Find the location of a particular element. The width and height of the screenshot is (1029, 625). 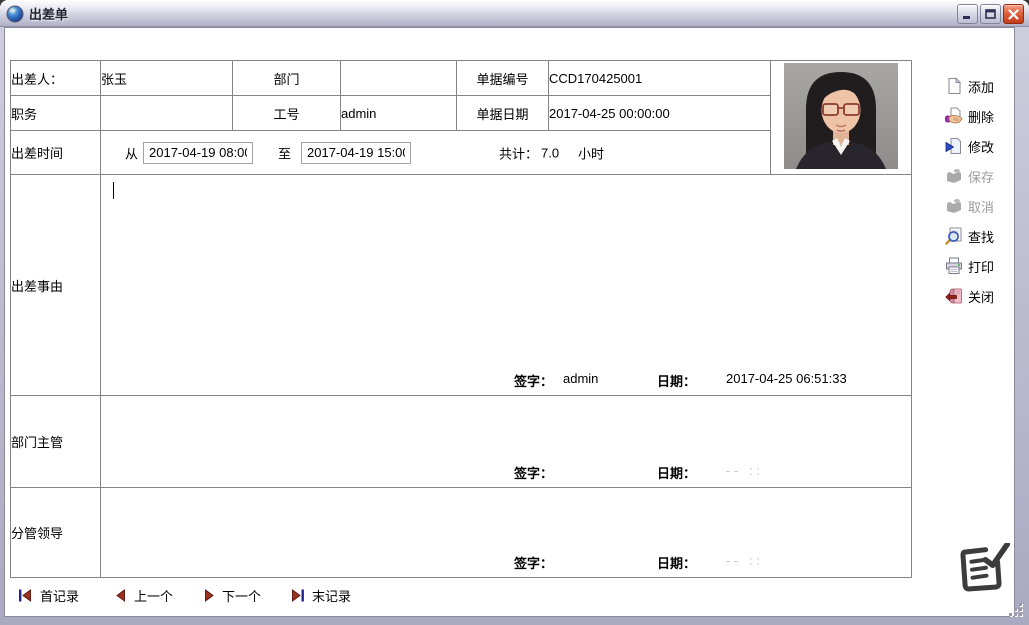

document-check-logo is located at coordinates (982, 569).